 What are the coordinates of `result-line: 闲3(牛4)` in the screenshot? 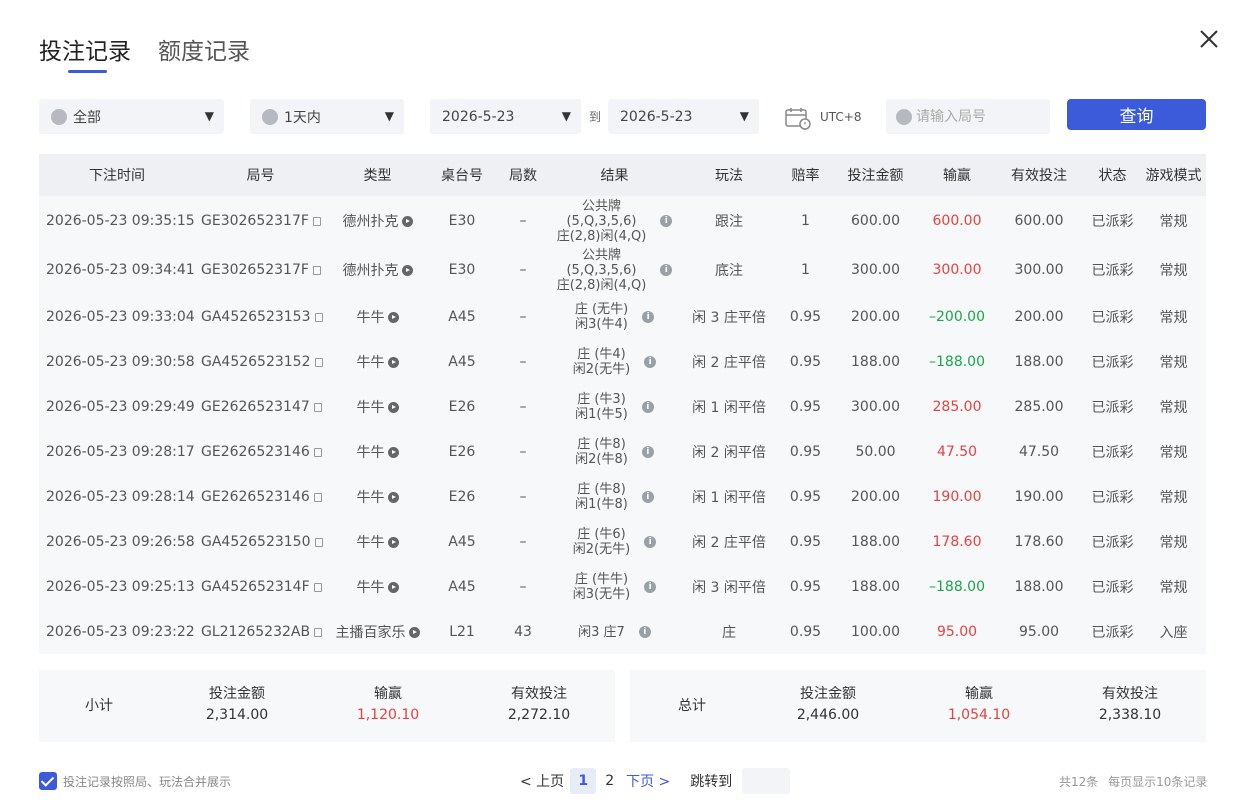 It's located at (601, 324).